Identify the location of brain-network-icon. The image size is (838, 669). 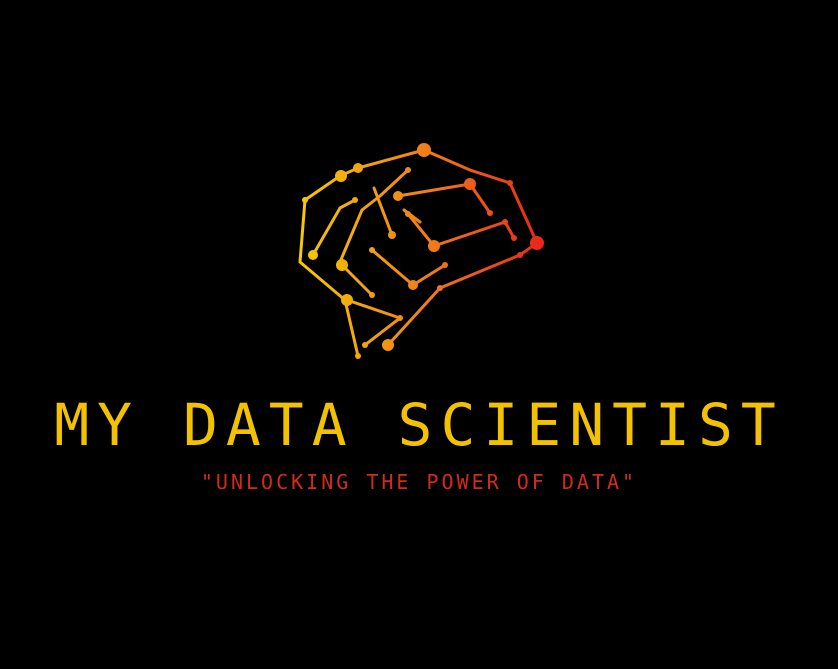
(421, 251).